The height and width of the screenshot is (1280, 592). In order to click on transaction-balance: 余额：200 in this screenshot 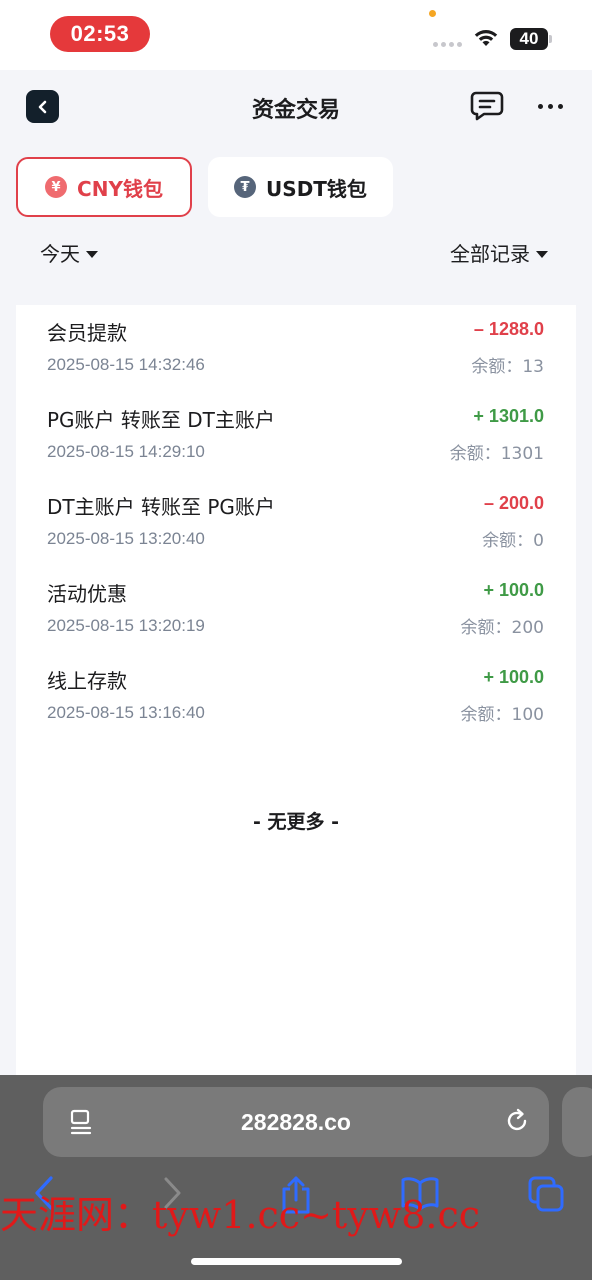, I will do `click(502, 628)`.